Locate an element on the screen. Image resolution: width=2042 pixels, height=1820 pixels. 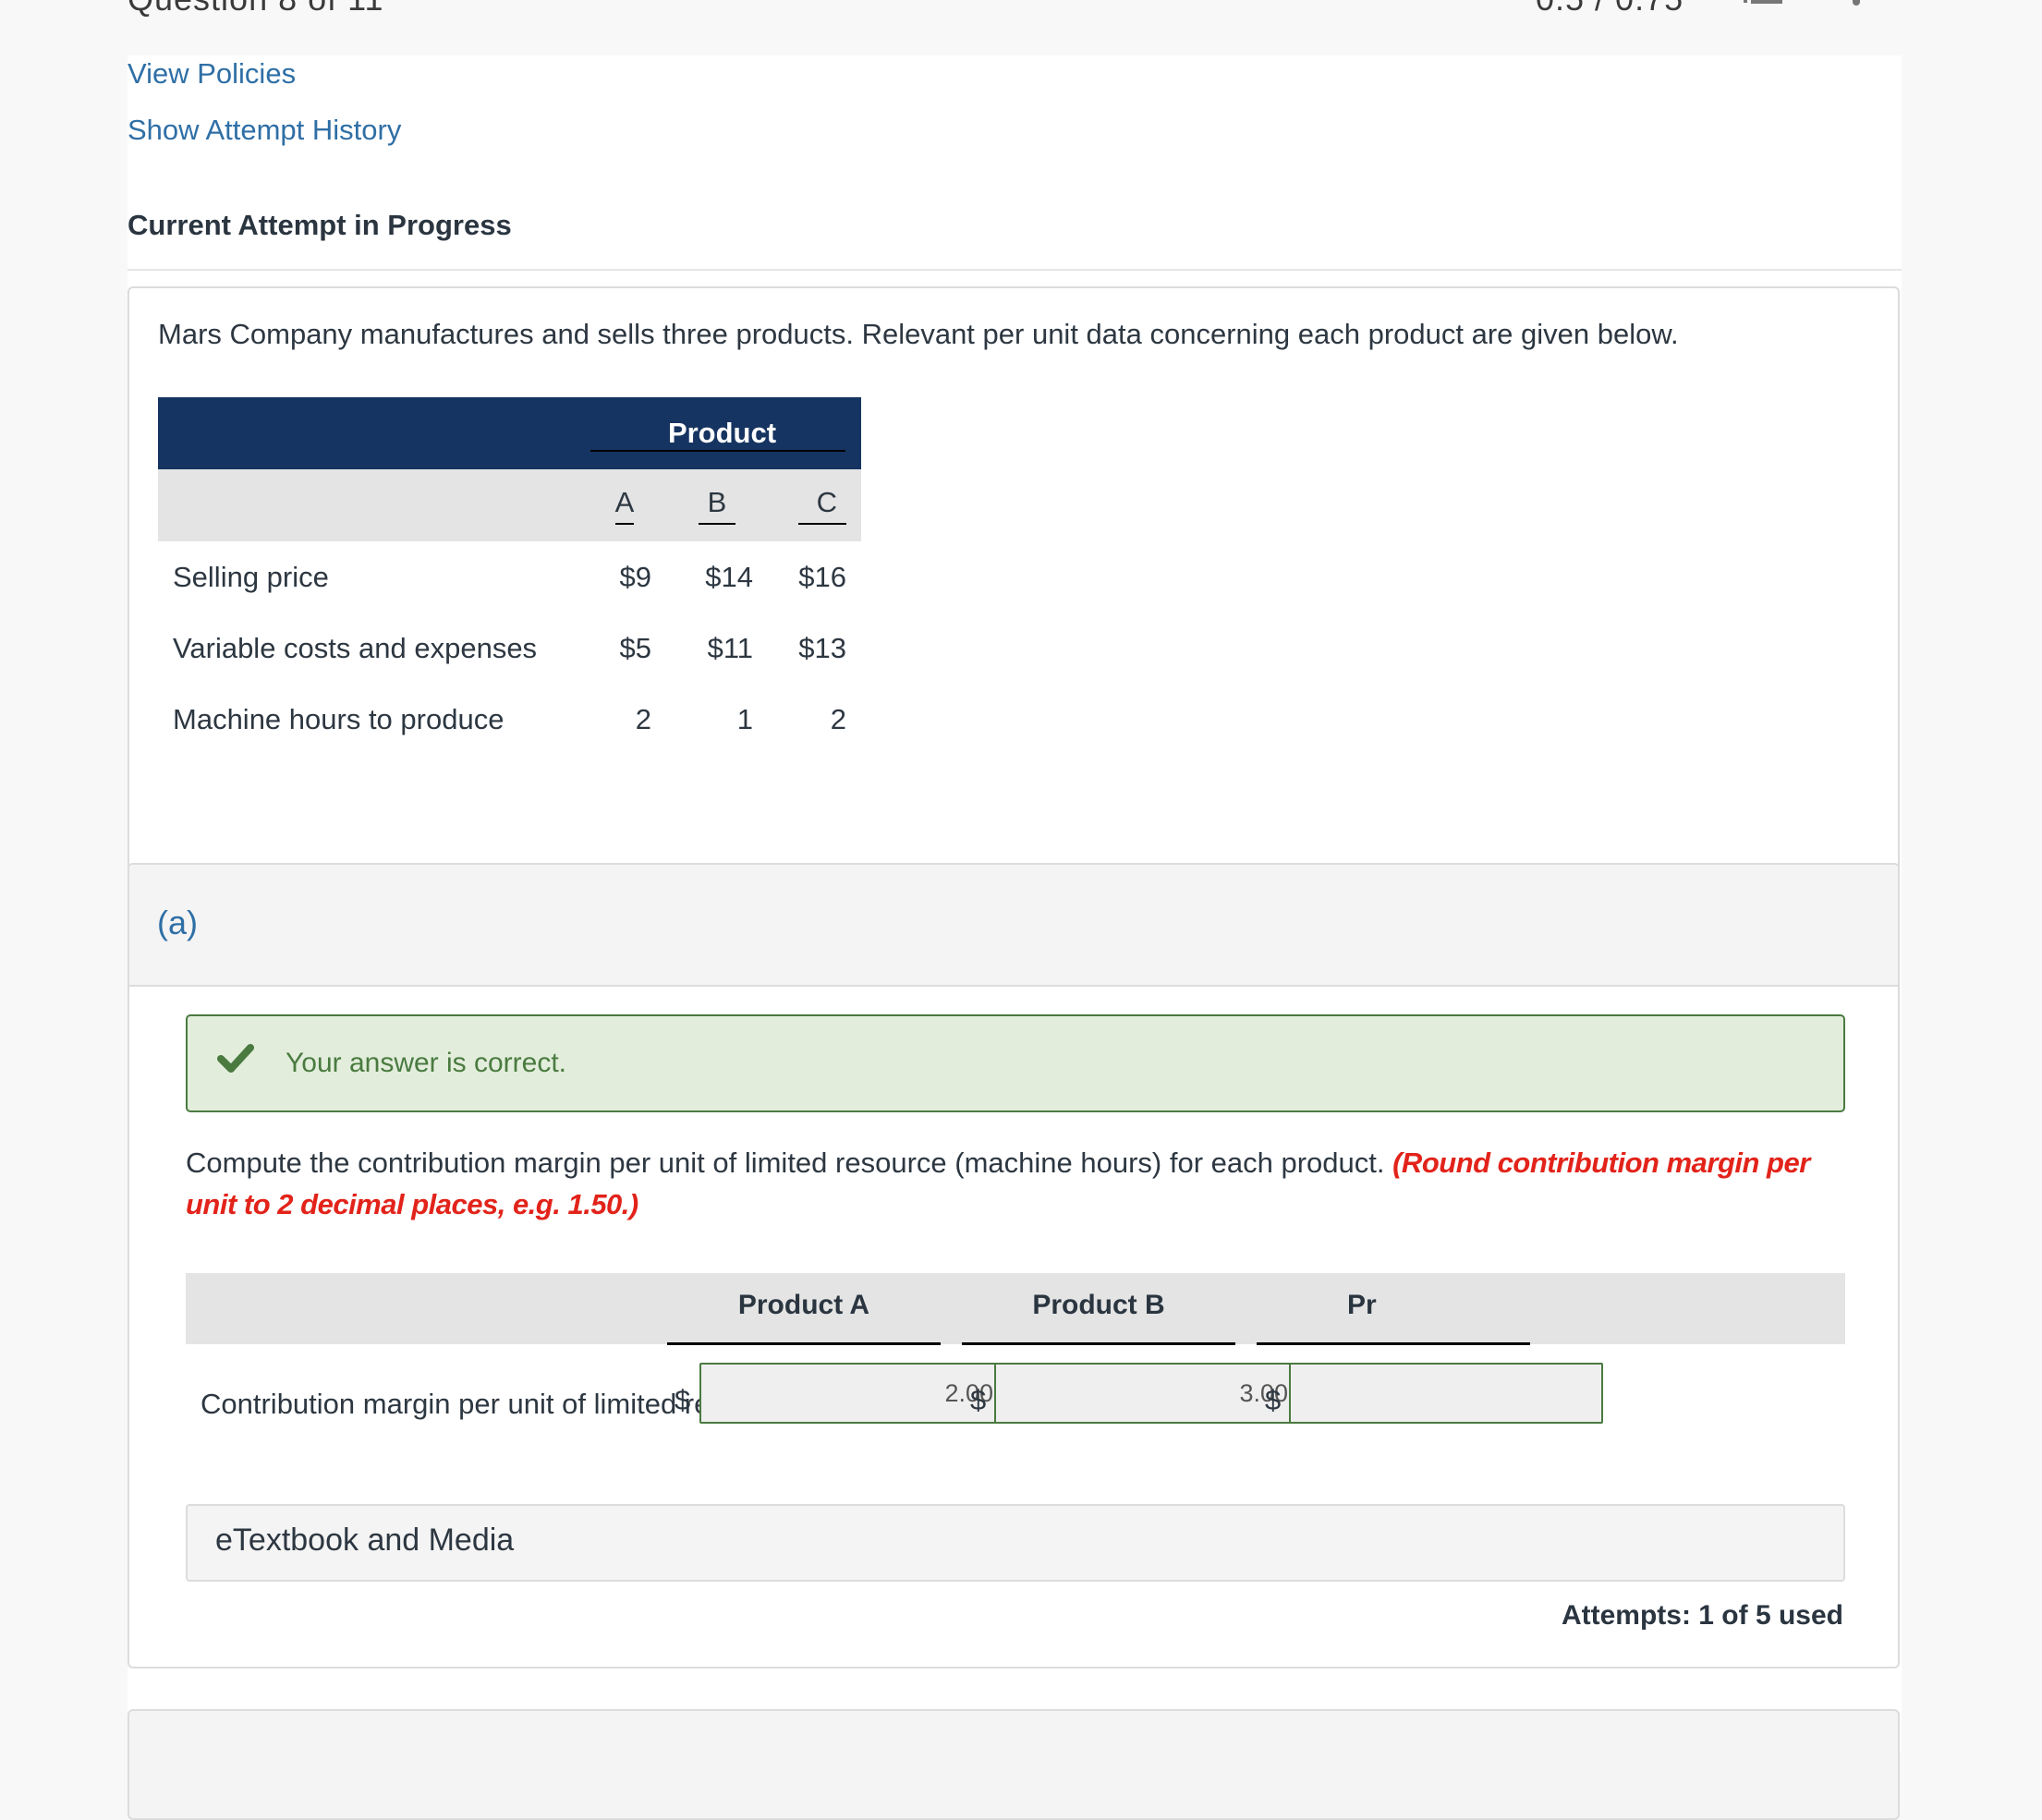
table-row: Selling price $9 $14 $16 is located at coordinates (510, 577).